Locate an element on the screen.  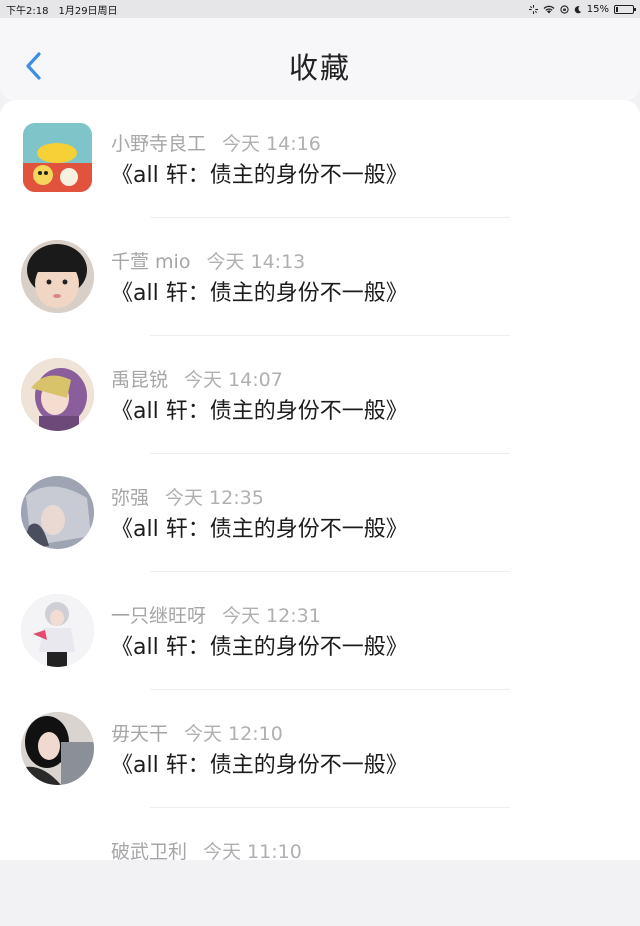
moon-icon is located at coordinates (577, 9).